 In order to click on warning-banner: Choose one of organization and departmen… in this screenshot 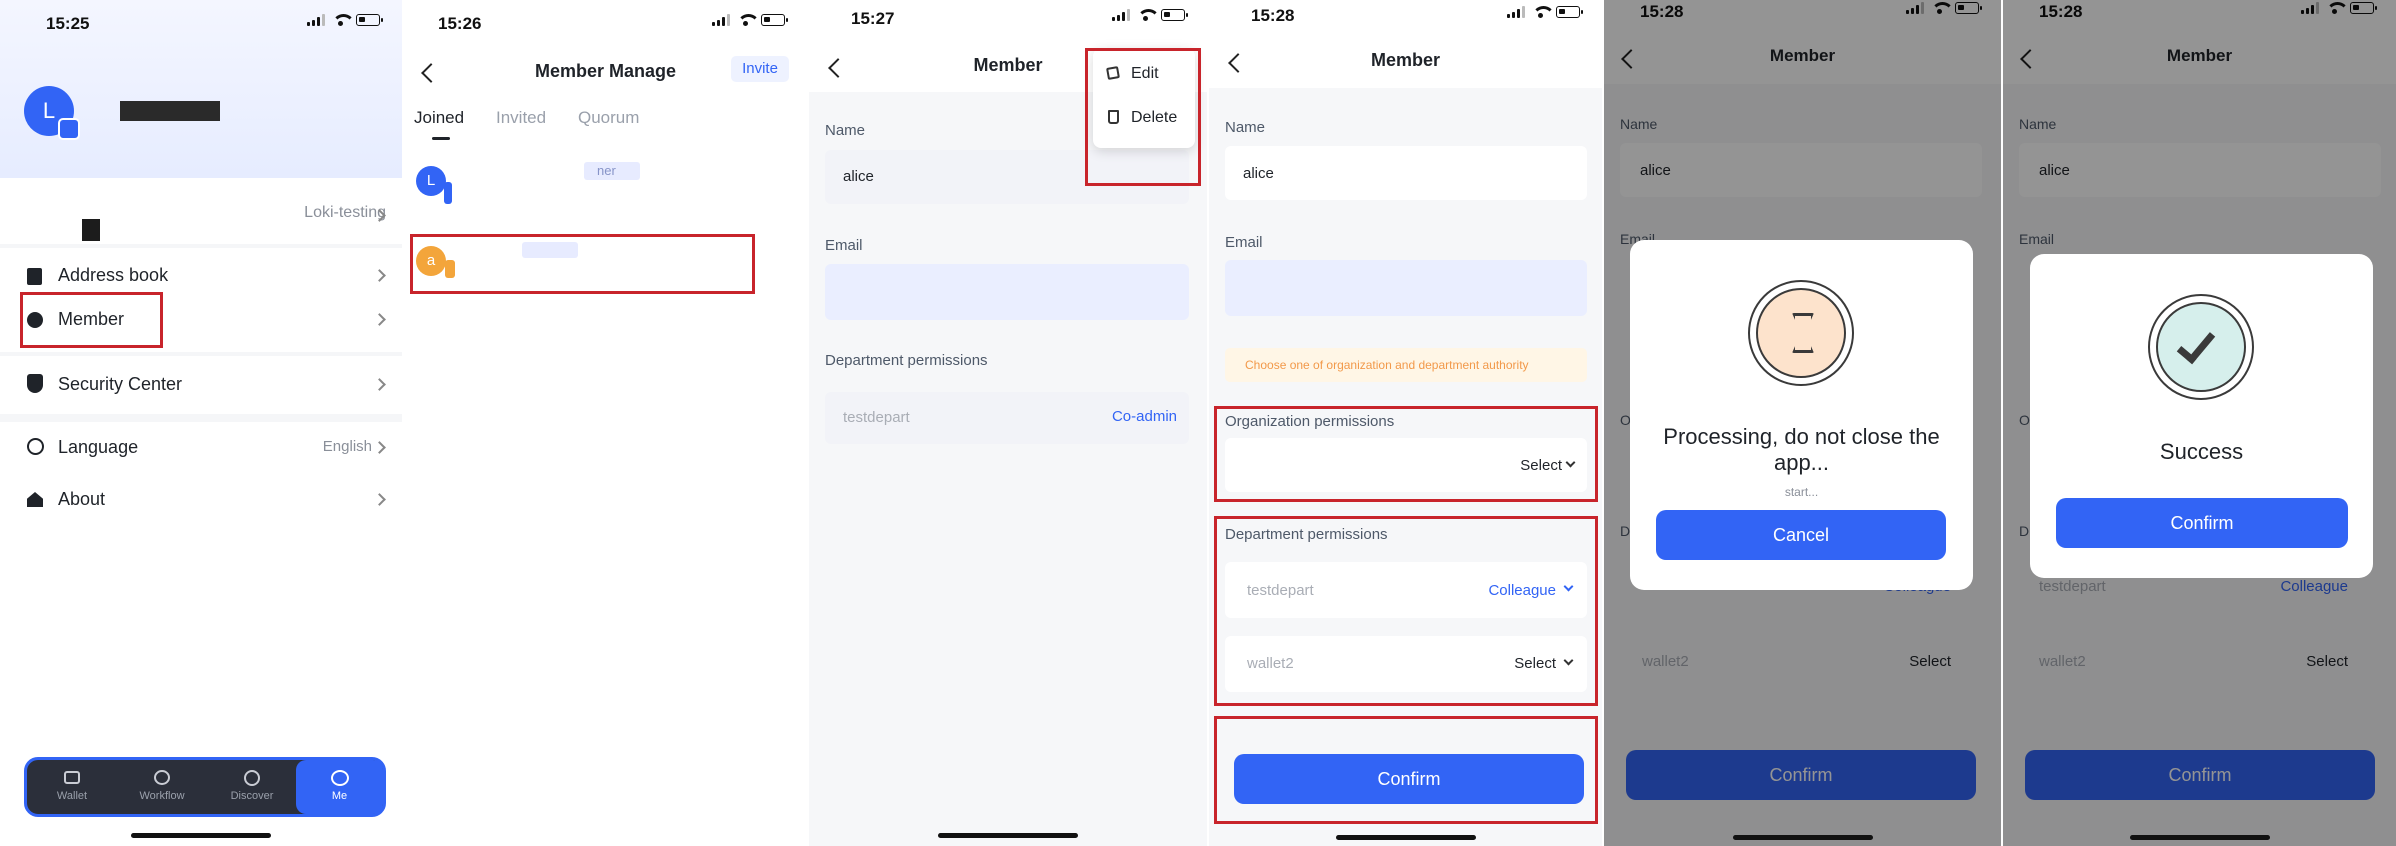, I will do `click(1406, 365)`.